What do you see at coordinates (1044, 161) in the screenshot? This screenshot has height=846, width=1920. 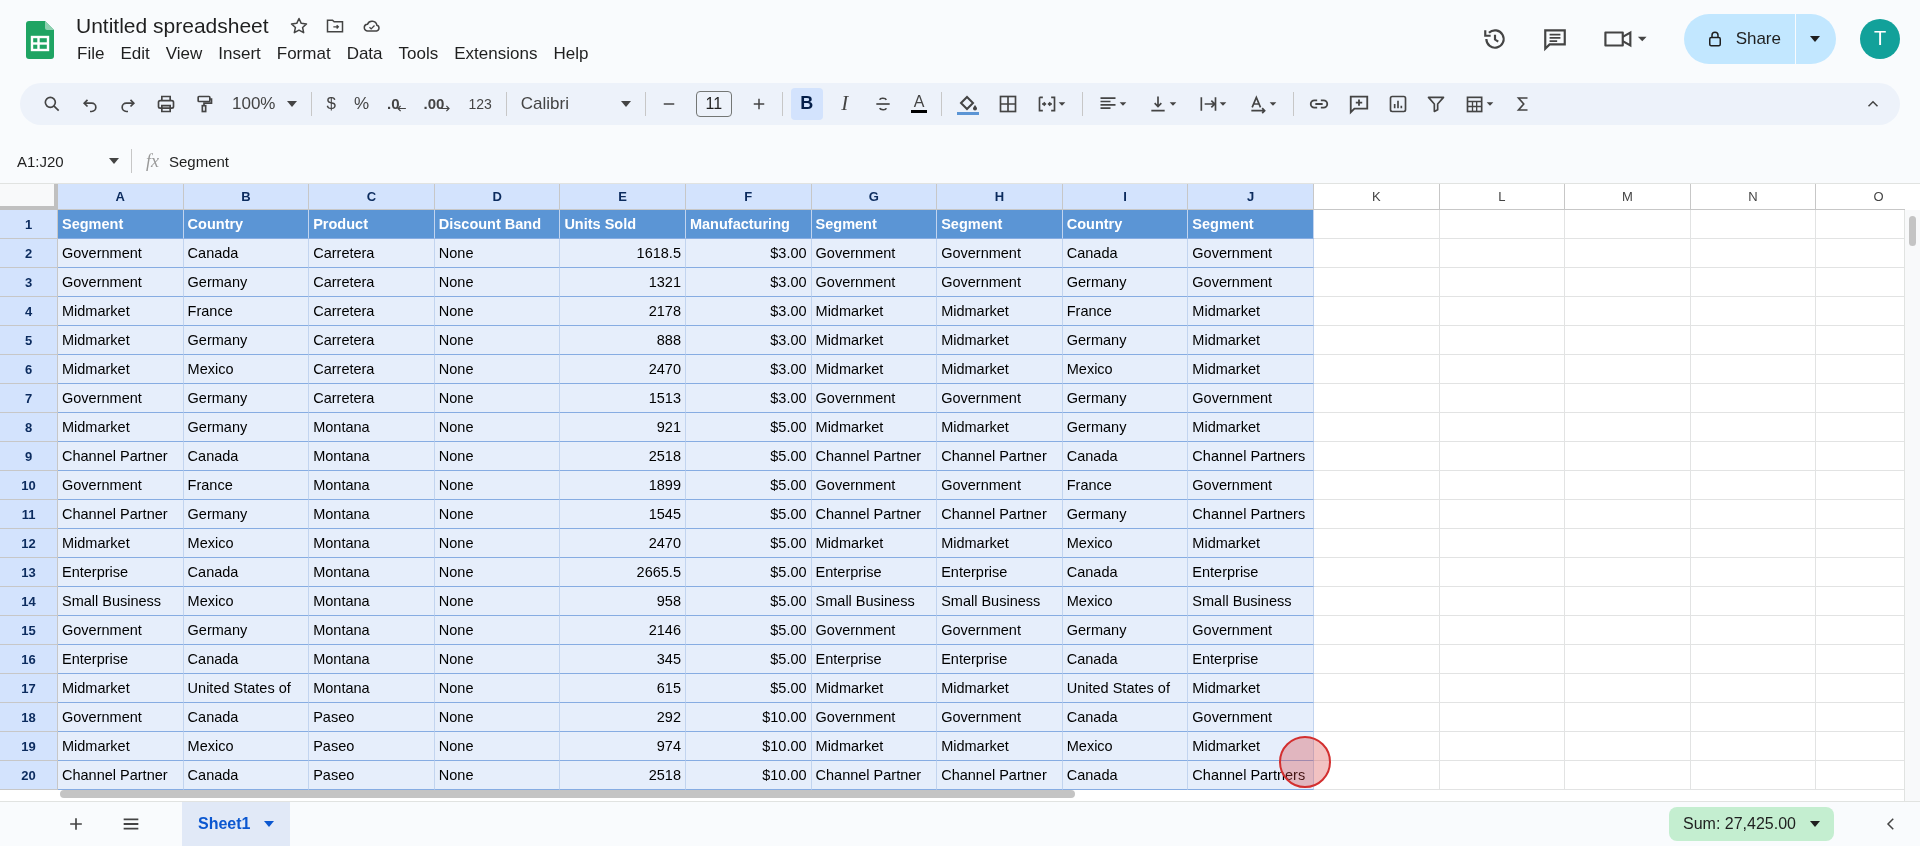 I see `formula-input: Segment` at bounding box center [1044, 161].